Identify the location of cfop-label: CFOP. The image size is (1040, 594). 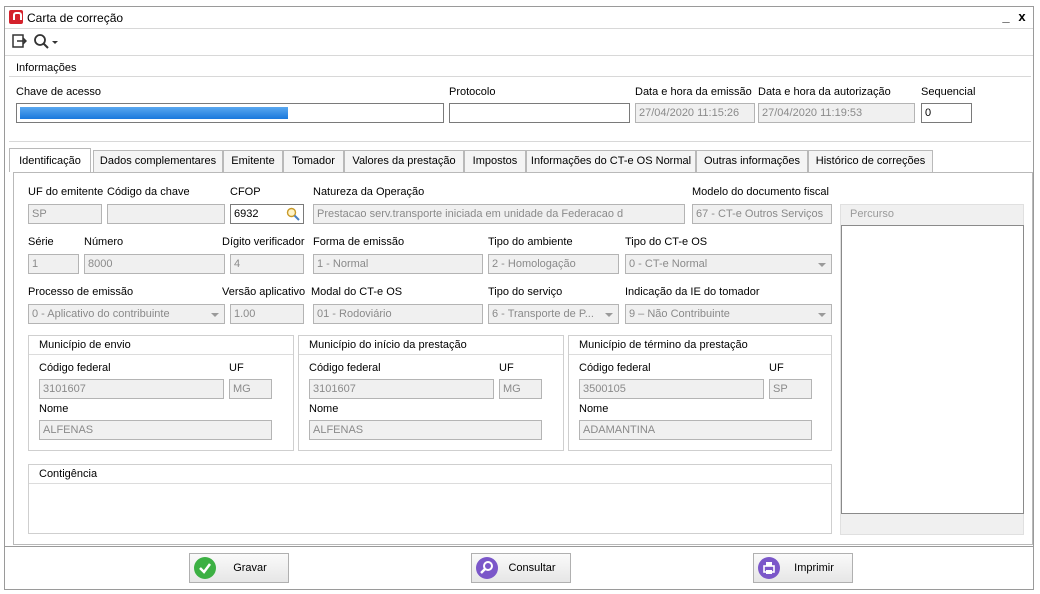
(245, 192).